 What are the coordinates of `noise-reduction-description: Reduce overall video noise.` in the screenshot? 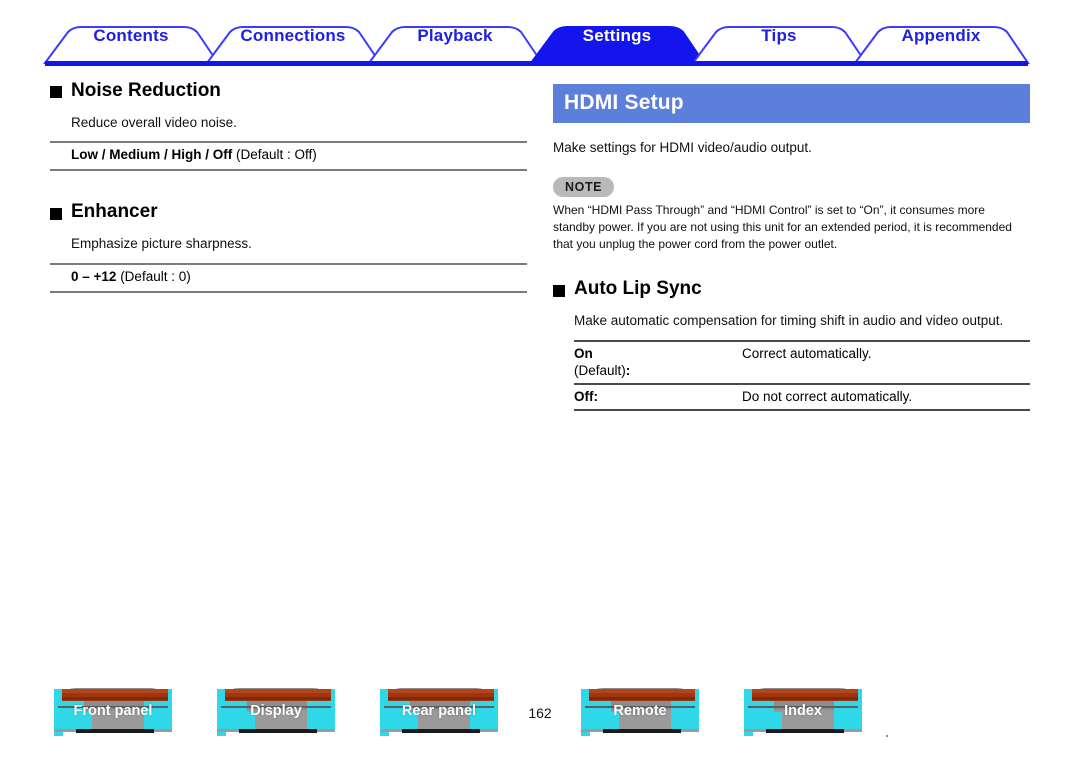 It's located at (154, 122).